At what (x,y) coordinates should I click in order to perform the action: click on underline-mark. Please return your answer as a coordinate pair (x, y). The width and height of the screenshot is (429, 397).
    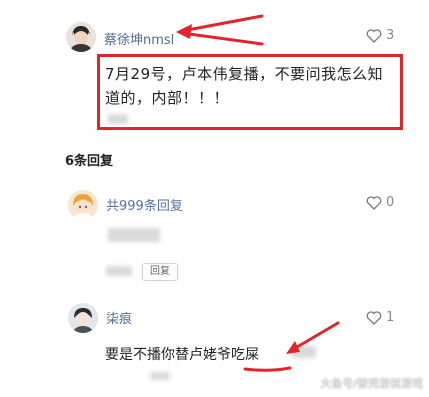
    Looking at the image, I should click on (267, 369).